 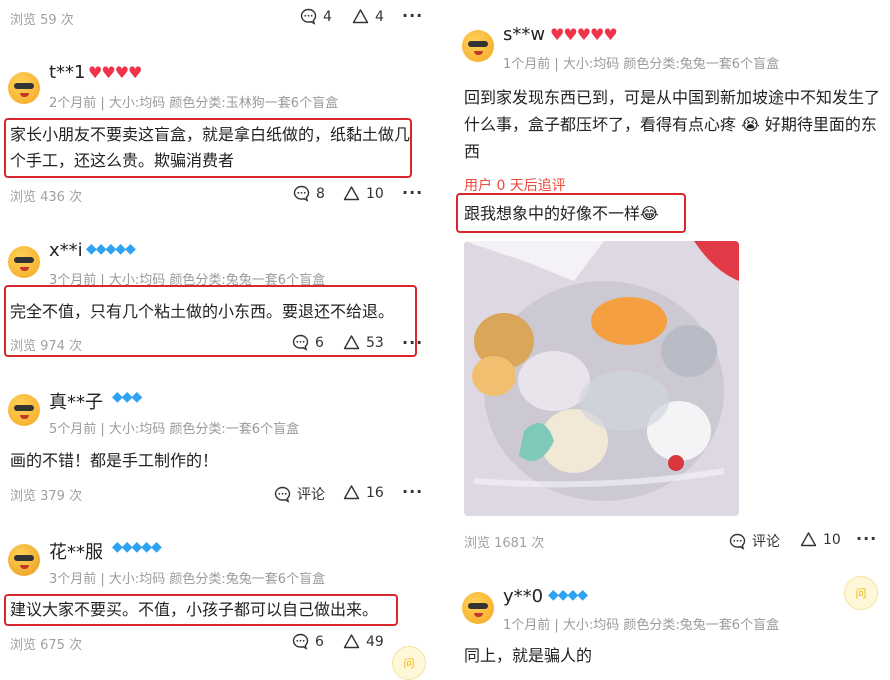 What do you see at coordinates (66, 250) in the screenshot?
I see `reviewer-name: x**i` at bounding box center [66, 250].